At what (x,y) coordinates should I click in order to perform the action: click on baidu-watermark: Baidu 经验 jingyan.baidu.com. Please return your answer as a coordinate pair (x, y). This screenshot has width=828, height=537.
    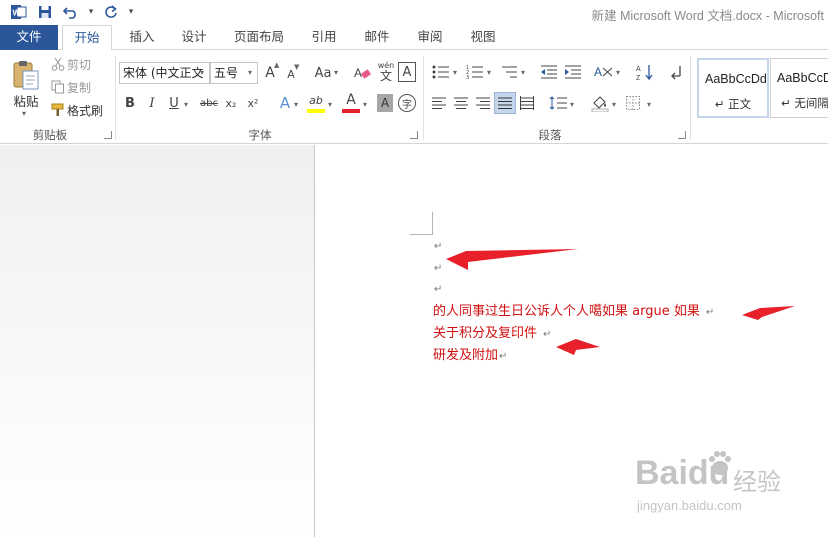
    Looking at the image, I should click on (710, 484).